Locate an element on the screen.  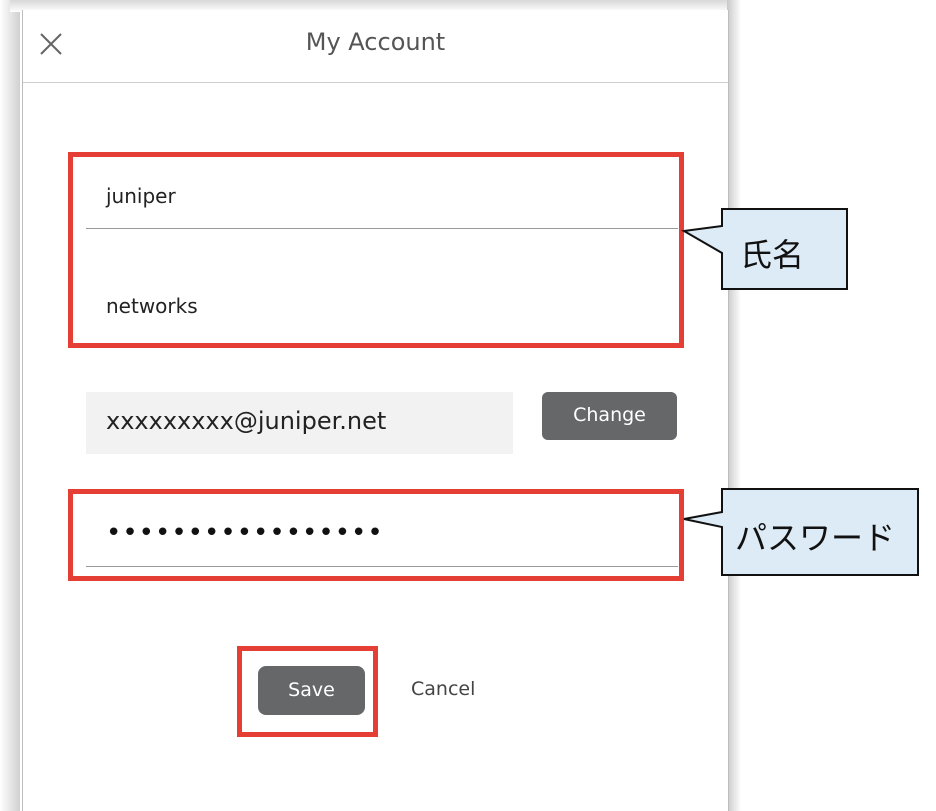
name-callout-label: 氏名 is located at coordinates (772, 255).